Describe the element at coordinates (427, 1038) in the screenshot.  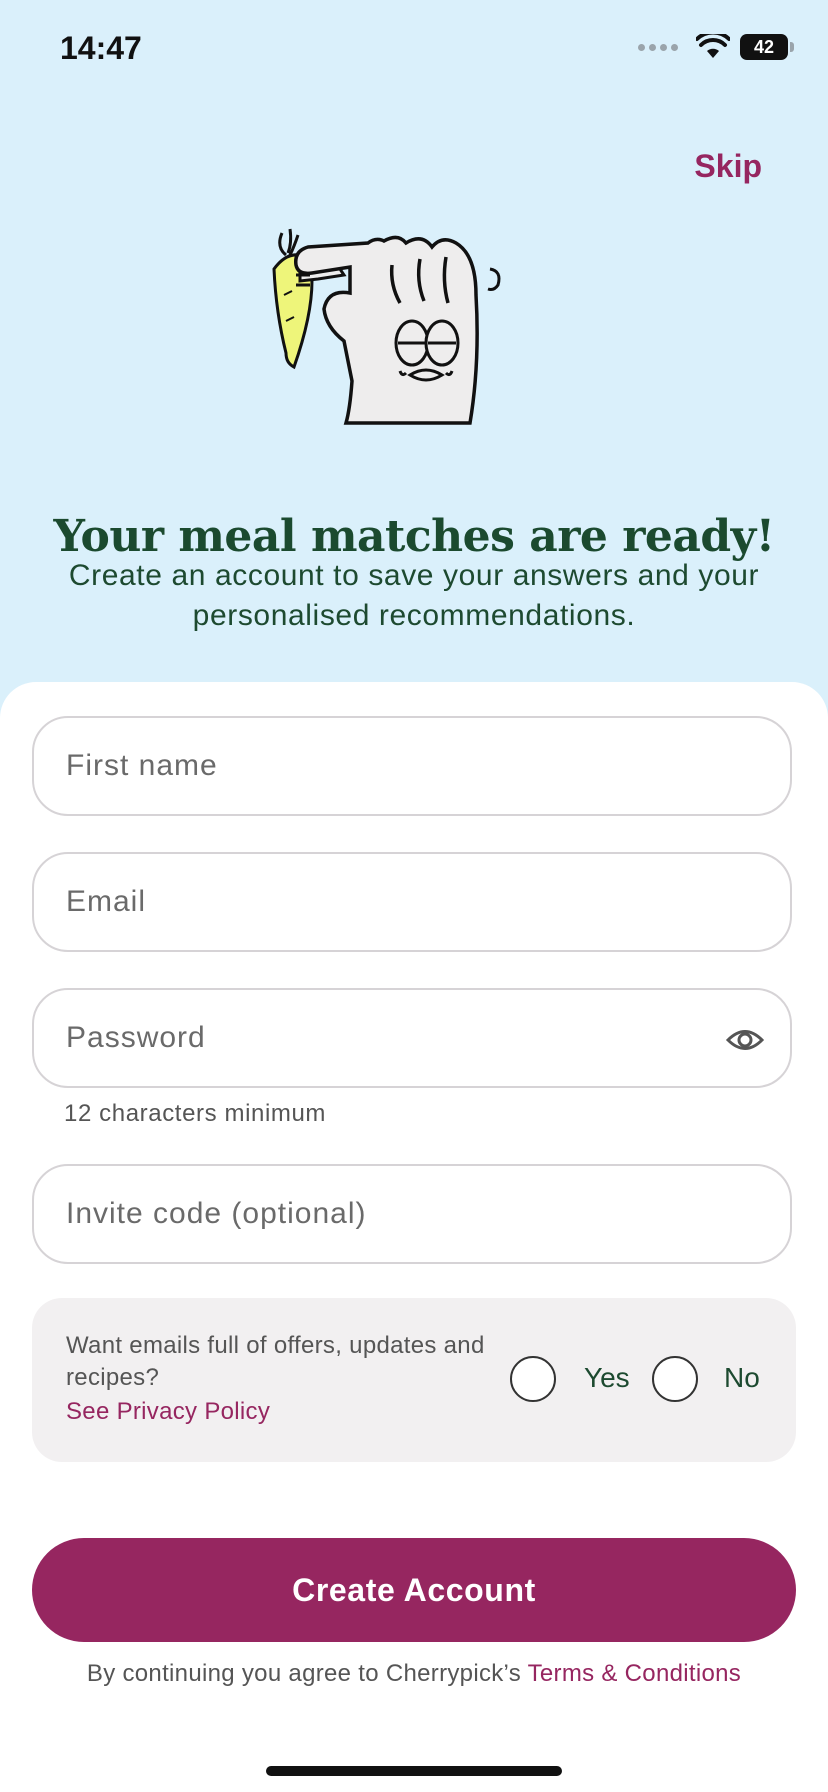
I see `password-input` at that location.